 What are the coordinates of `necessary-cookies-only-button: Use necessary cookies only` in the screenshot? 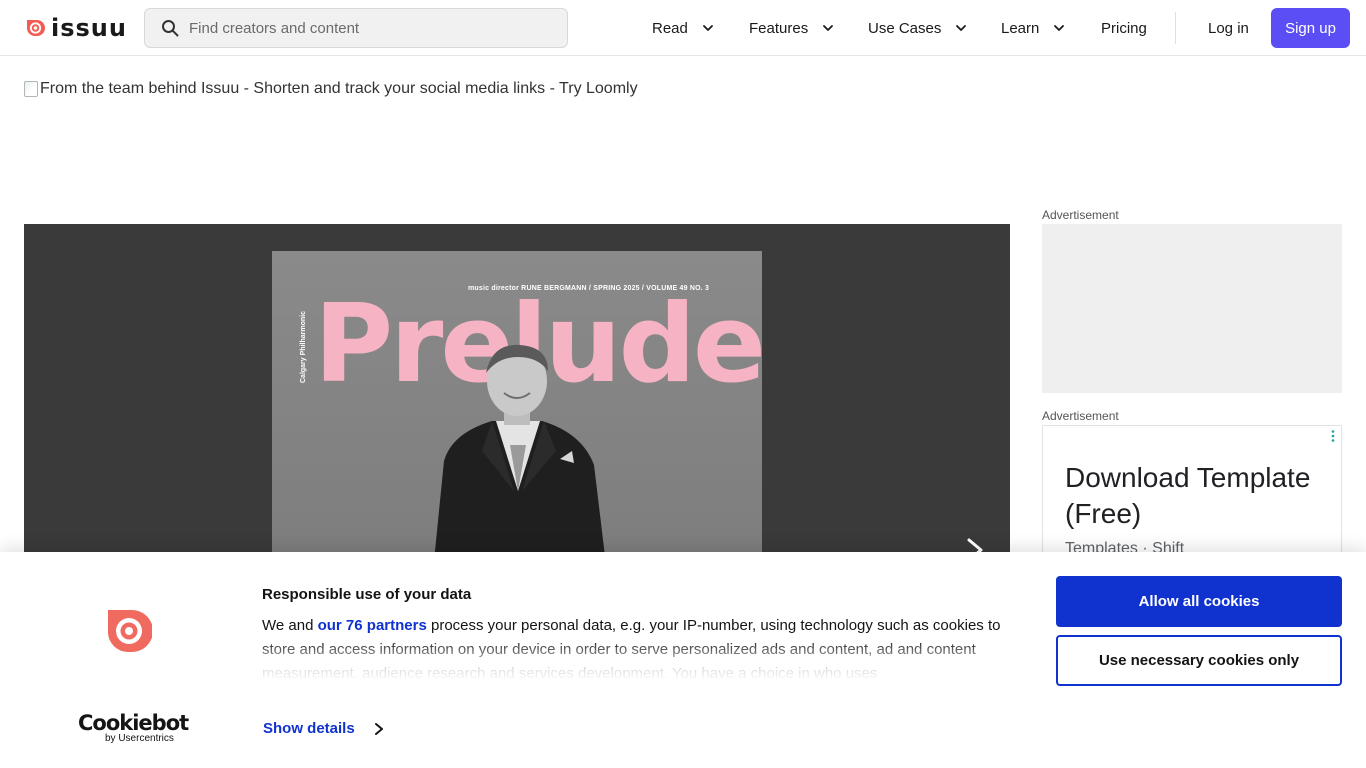 It's located at (1199, 660).